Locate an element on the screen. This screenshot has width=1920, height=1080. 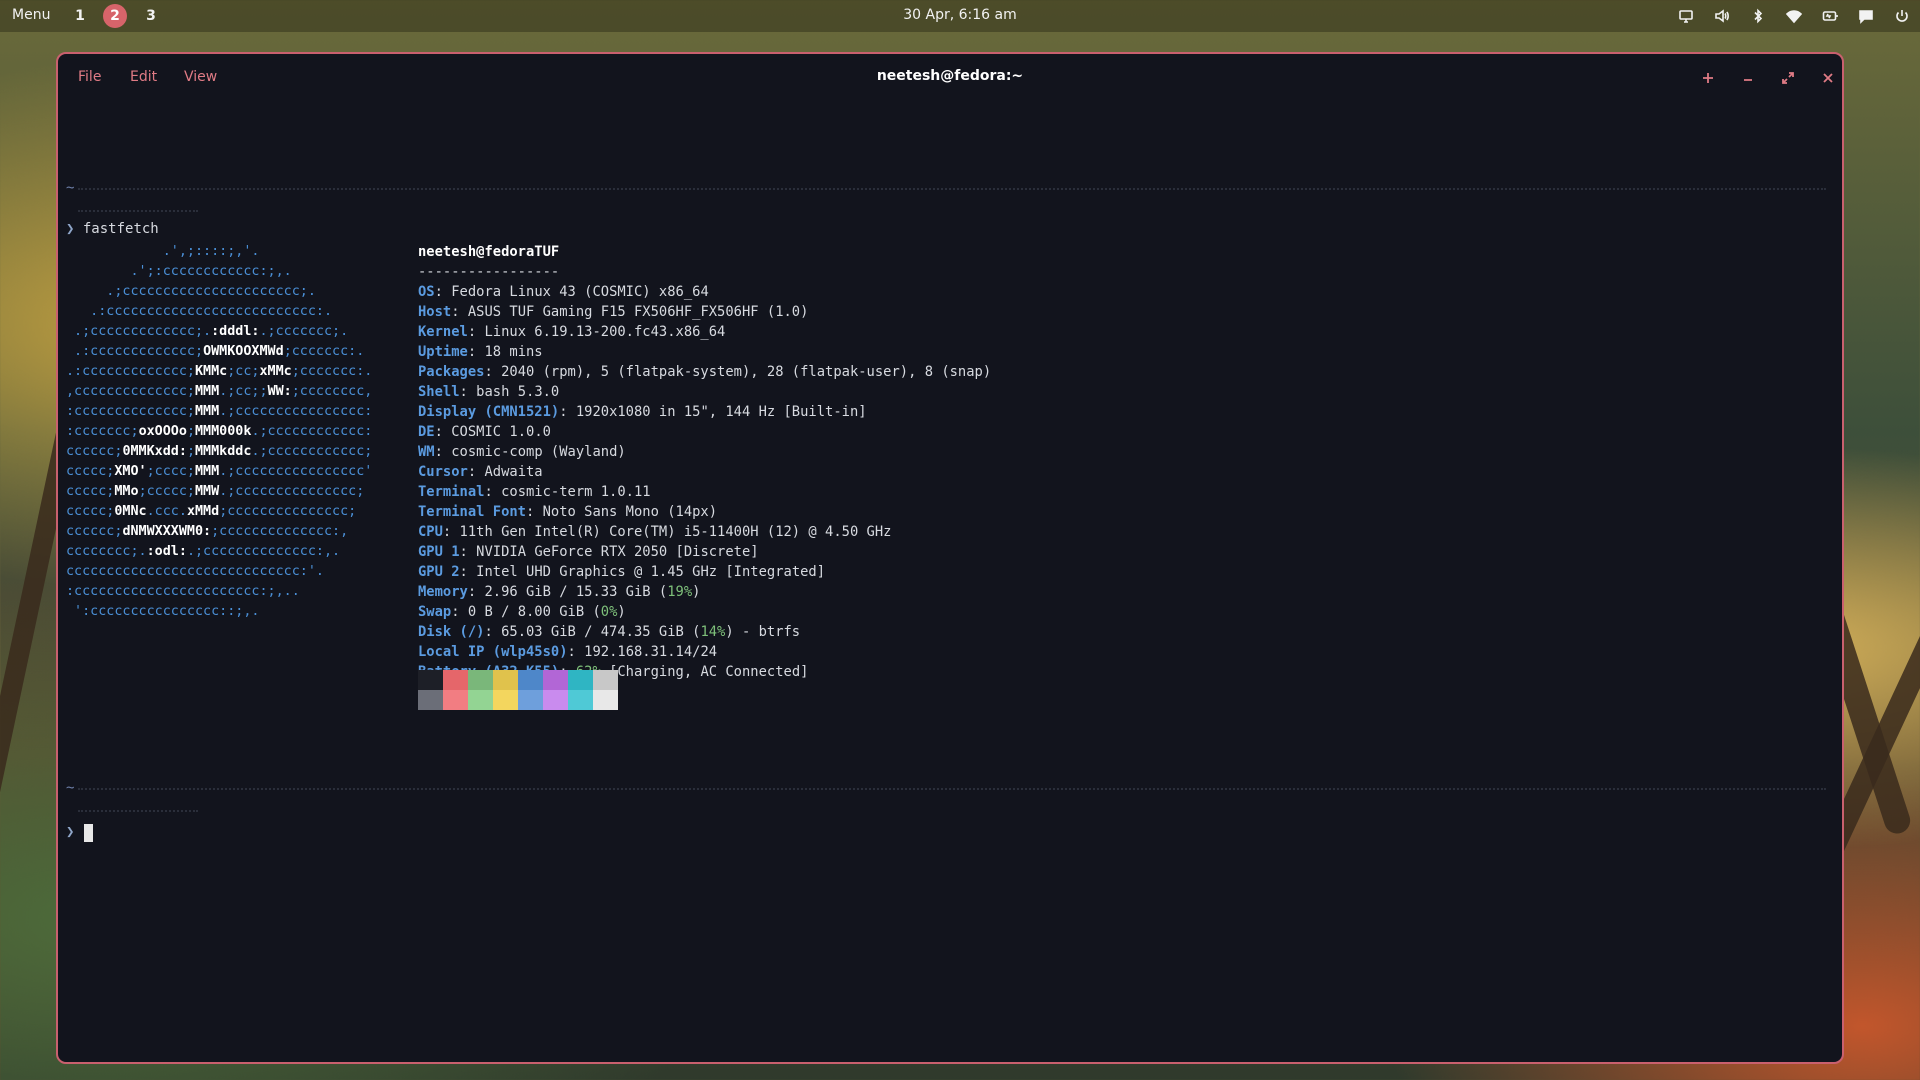
close-button is located at coordinates (1828, 78).